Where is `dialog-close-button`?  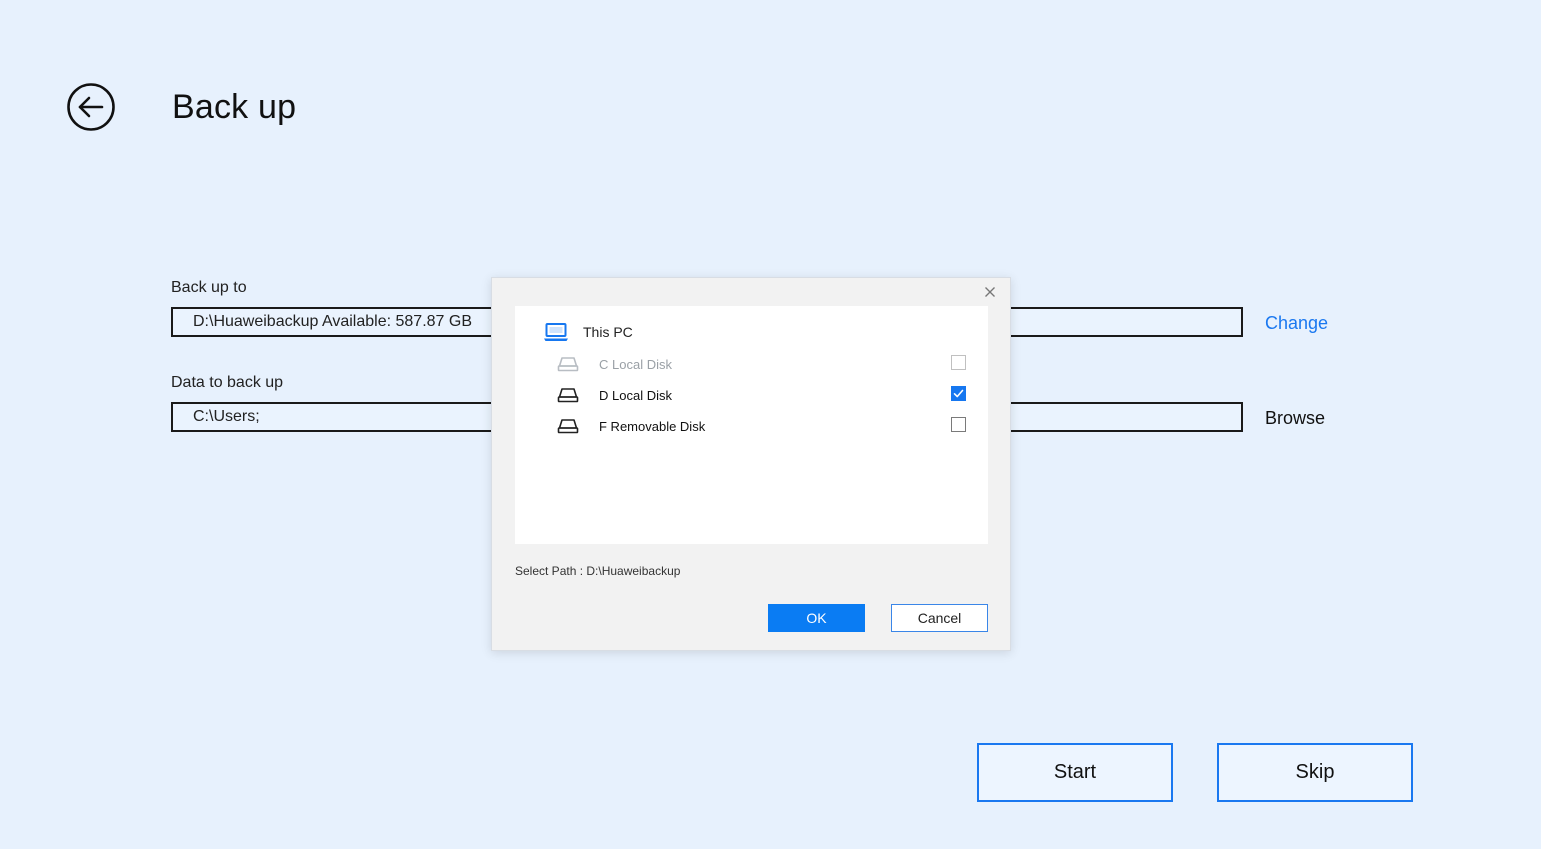 dialog-close-button is located at coordinates (990, 292).